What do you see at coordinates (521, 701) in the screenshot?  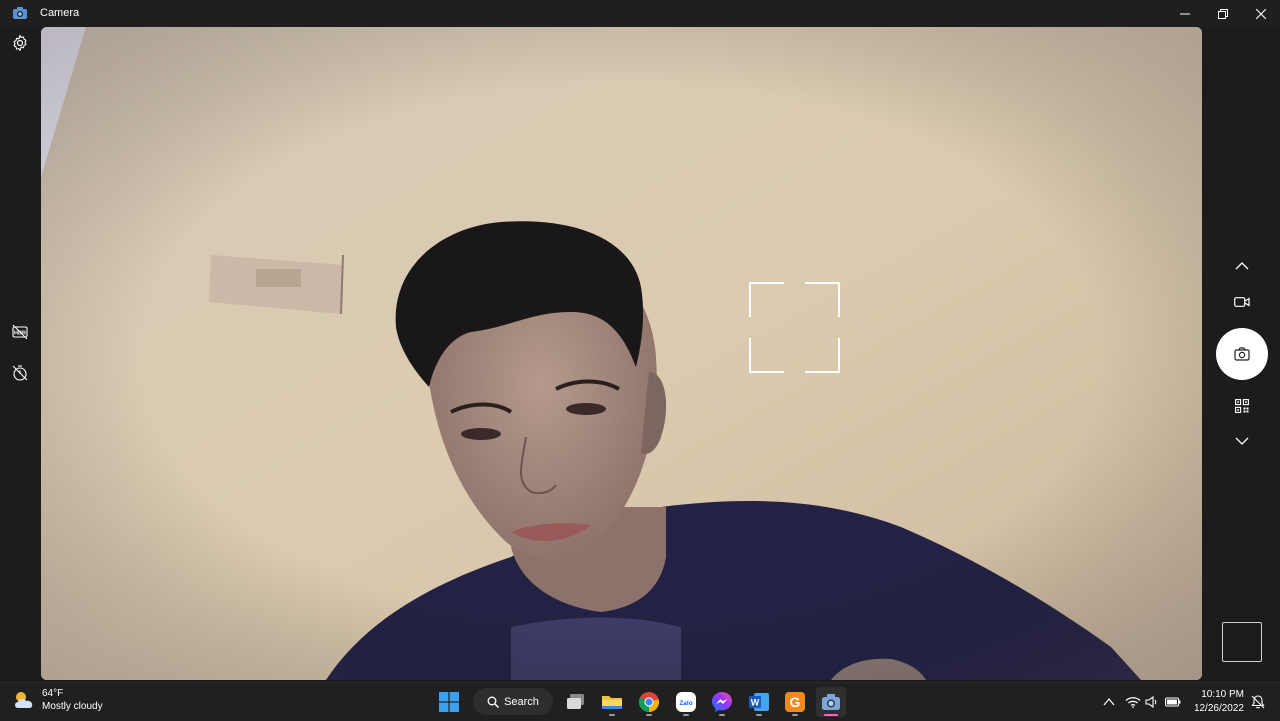 I see `search-label: Search` at bounding box center [521, 701].